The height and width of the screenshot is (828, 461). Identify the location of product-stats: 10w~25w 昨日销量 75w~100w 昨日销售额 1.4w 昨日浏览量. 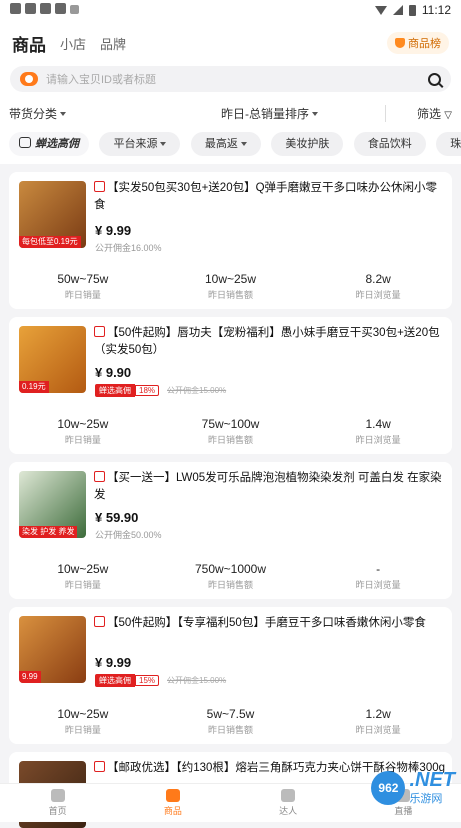
(230, 431).